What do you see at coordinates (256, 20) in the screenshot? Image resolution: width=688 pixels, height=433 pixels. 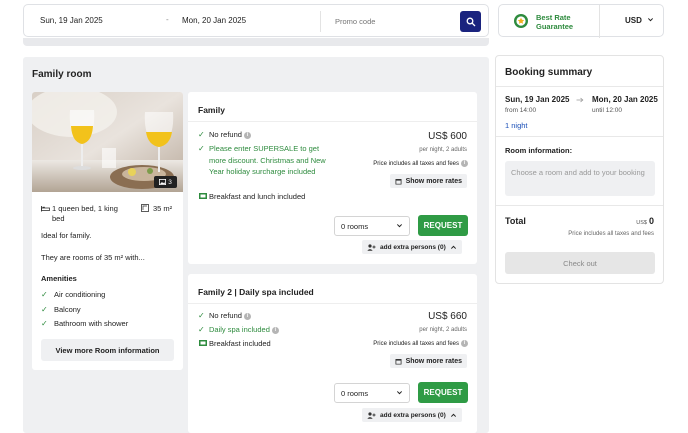 I see `search-bar: Sun, 19 Jan 2025 - Mon, 20 Jan 2025` at bounding box center [256, 20].